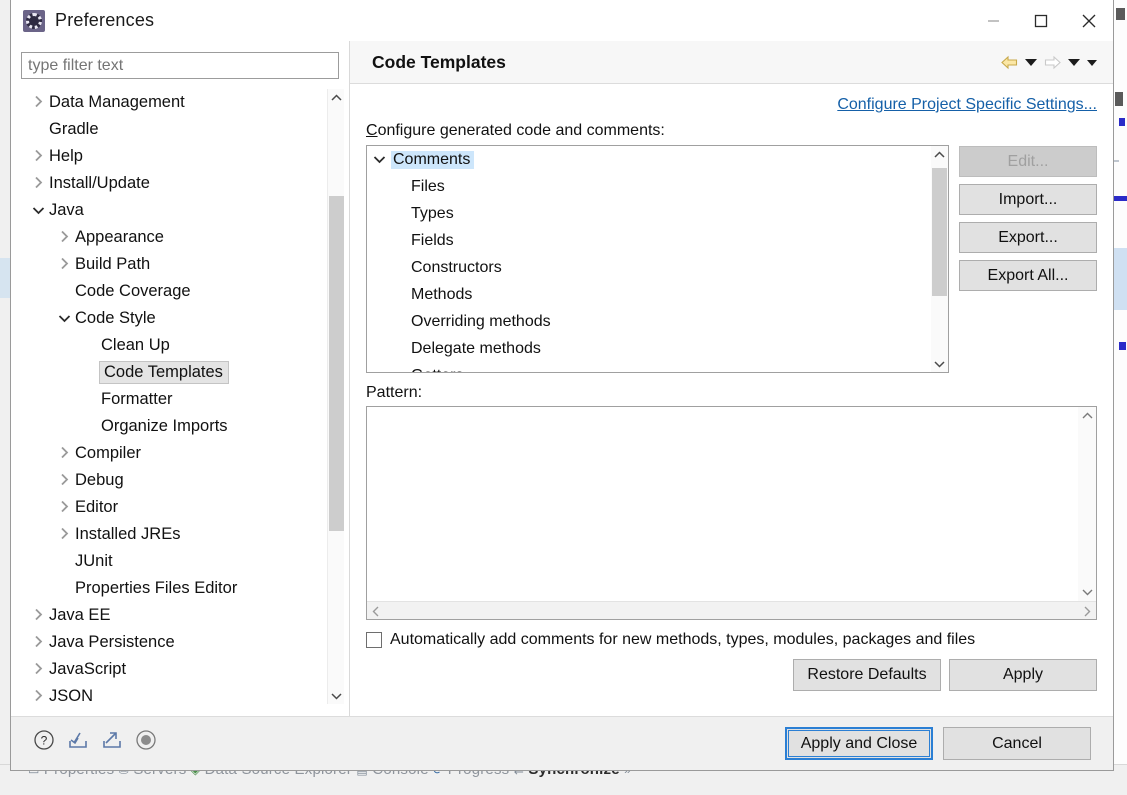  I want to click on sidebar-item-code-style: Code Style, so click(180, 318).